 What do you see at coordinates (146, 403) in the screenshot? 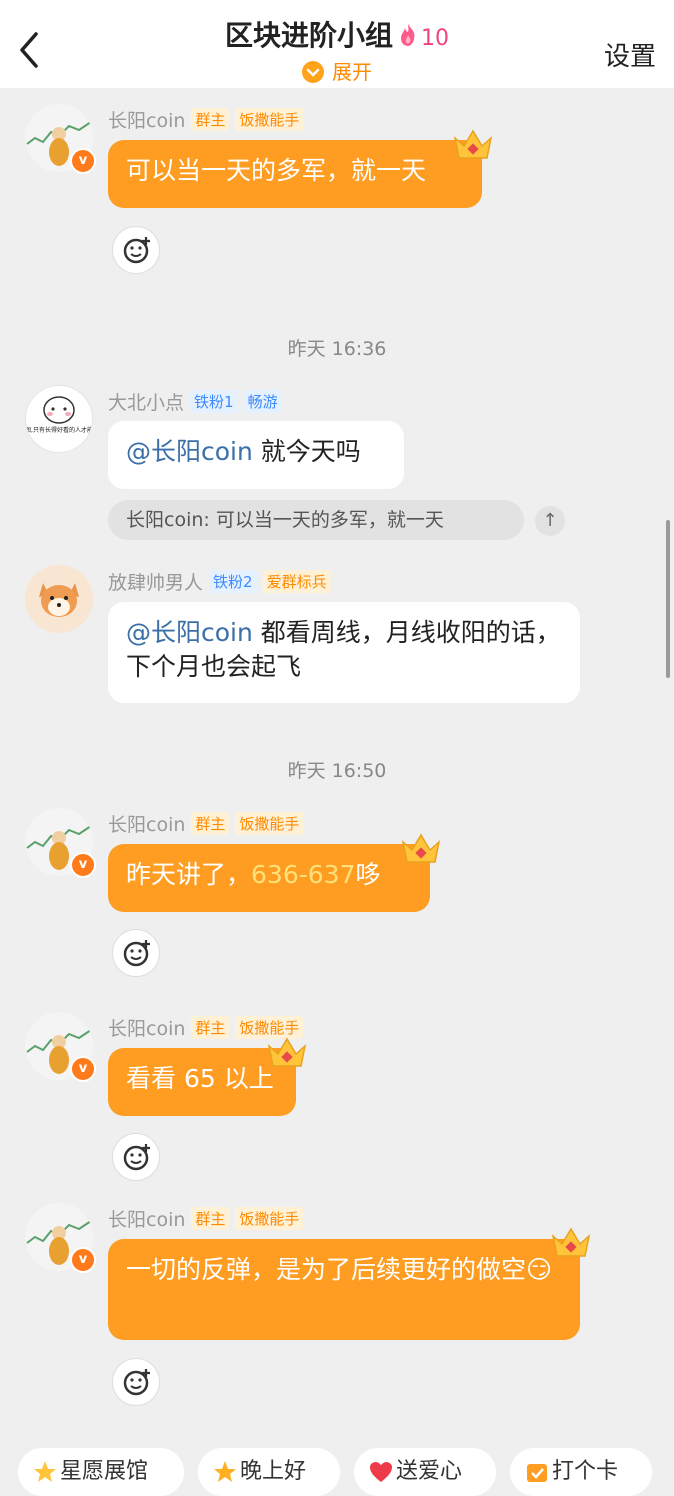
I see `sender-name: 大北小点` at bounding box center [146, 403].